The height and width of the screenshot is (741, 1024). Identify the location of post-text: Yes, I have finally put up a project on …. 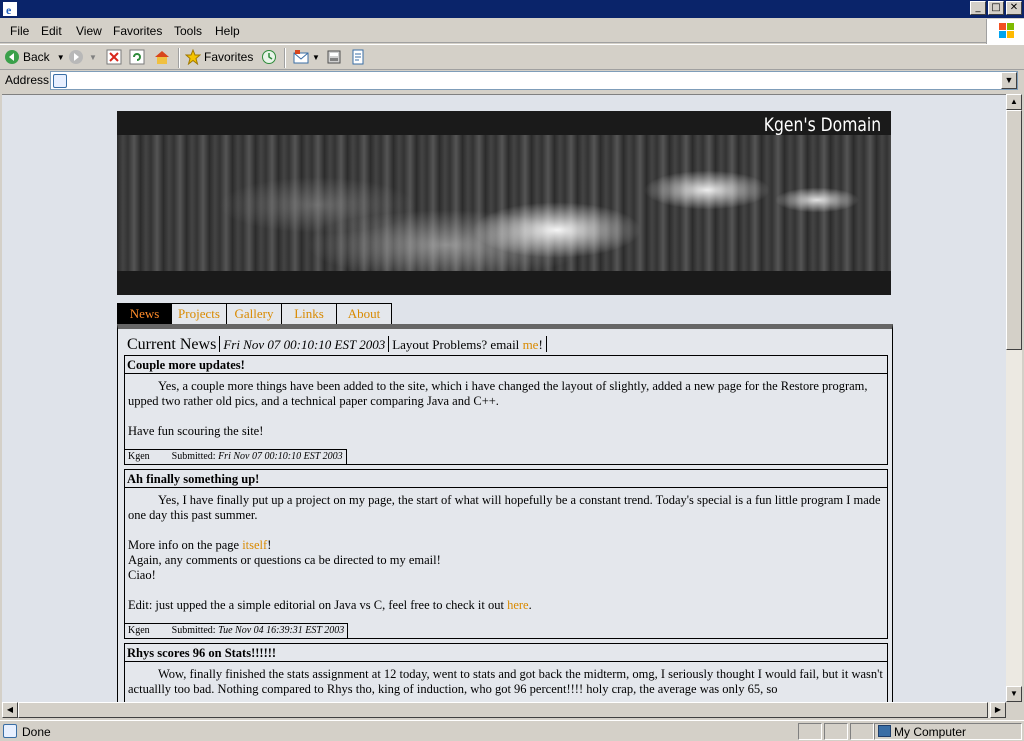
(504, 507).